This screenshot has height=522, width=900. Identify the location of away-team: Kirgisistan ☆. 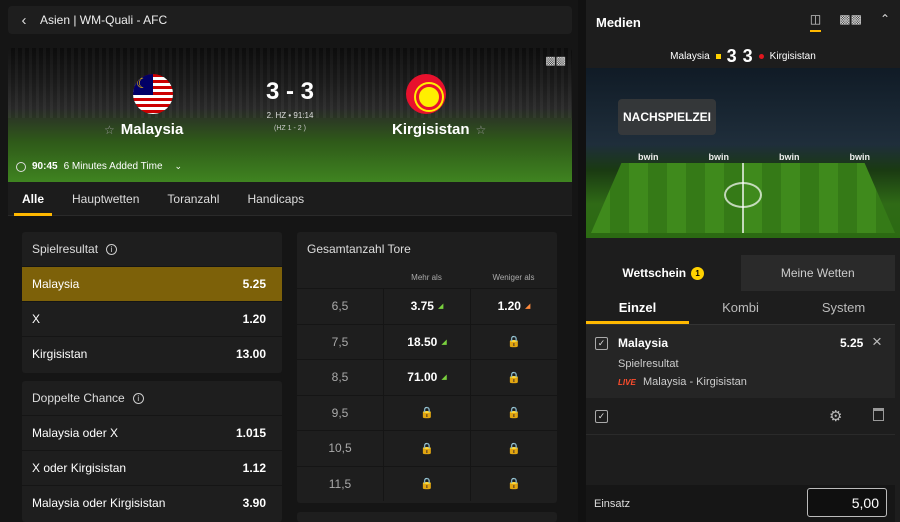
(439, 129).